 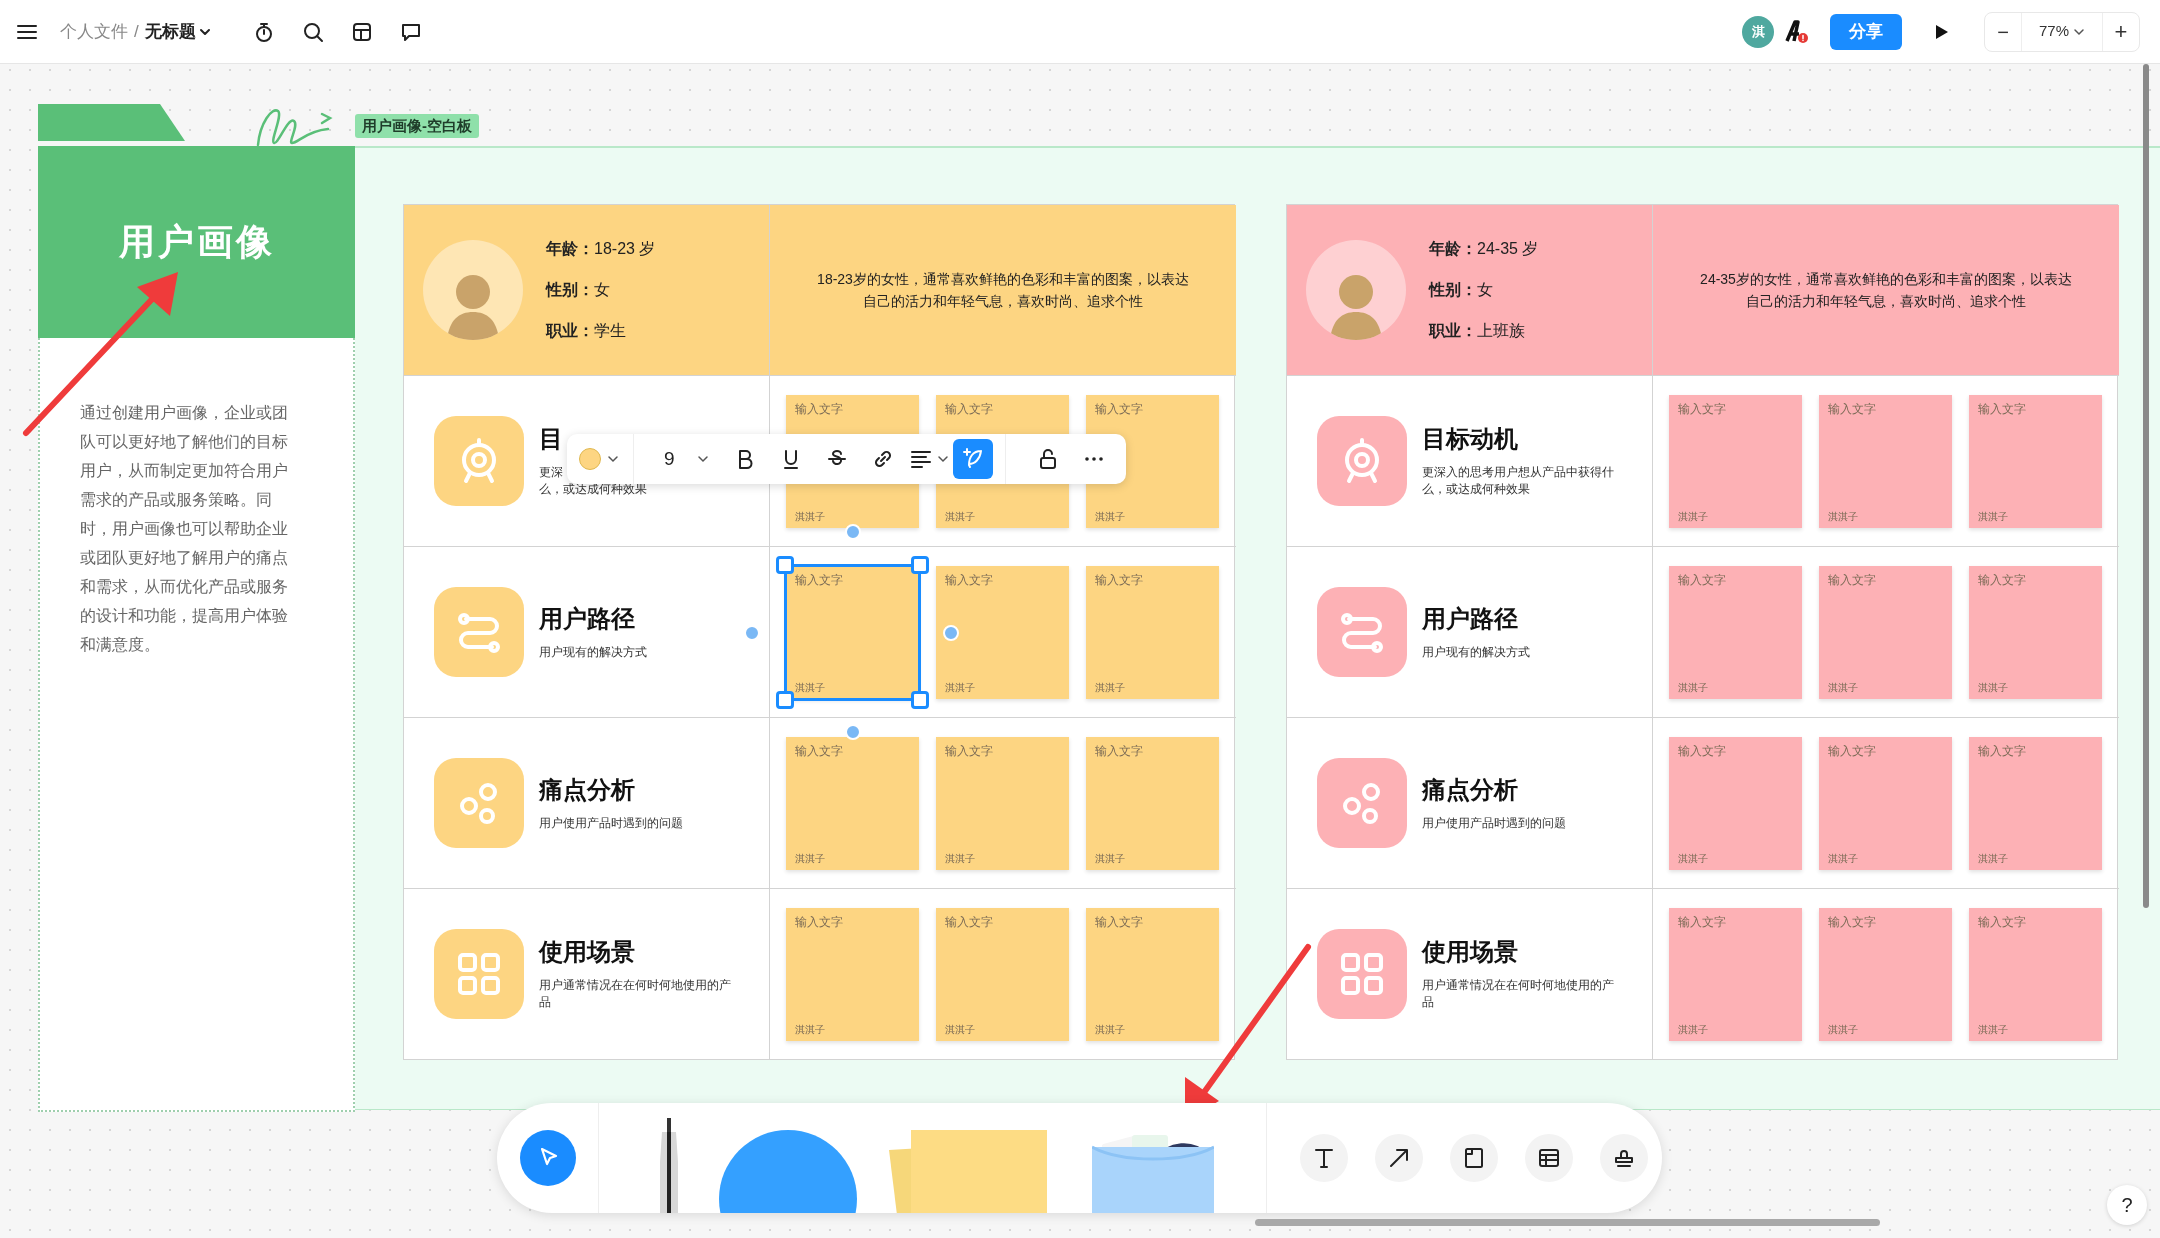 What do you see at coordinates (2062, 31) in the screenshot?
I see `zoom-level-dropdown: 77%` at bounding box center [2062, 31].